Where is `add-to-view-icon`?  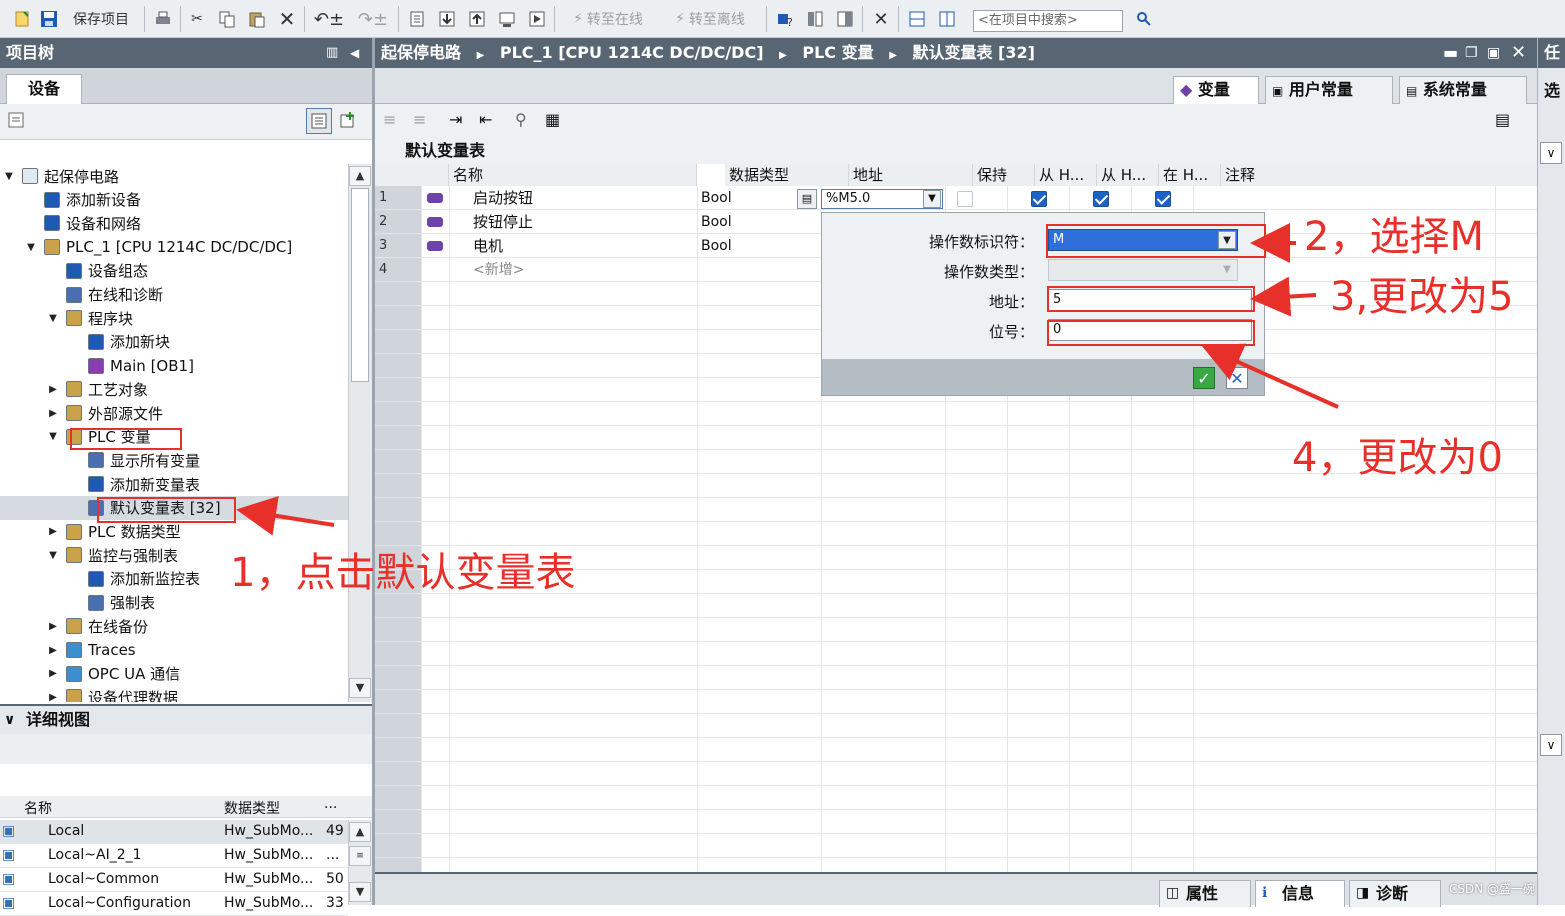
add-to-view-icon is located at coordinates (349, 121).